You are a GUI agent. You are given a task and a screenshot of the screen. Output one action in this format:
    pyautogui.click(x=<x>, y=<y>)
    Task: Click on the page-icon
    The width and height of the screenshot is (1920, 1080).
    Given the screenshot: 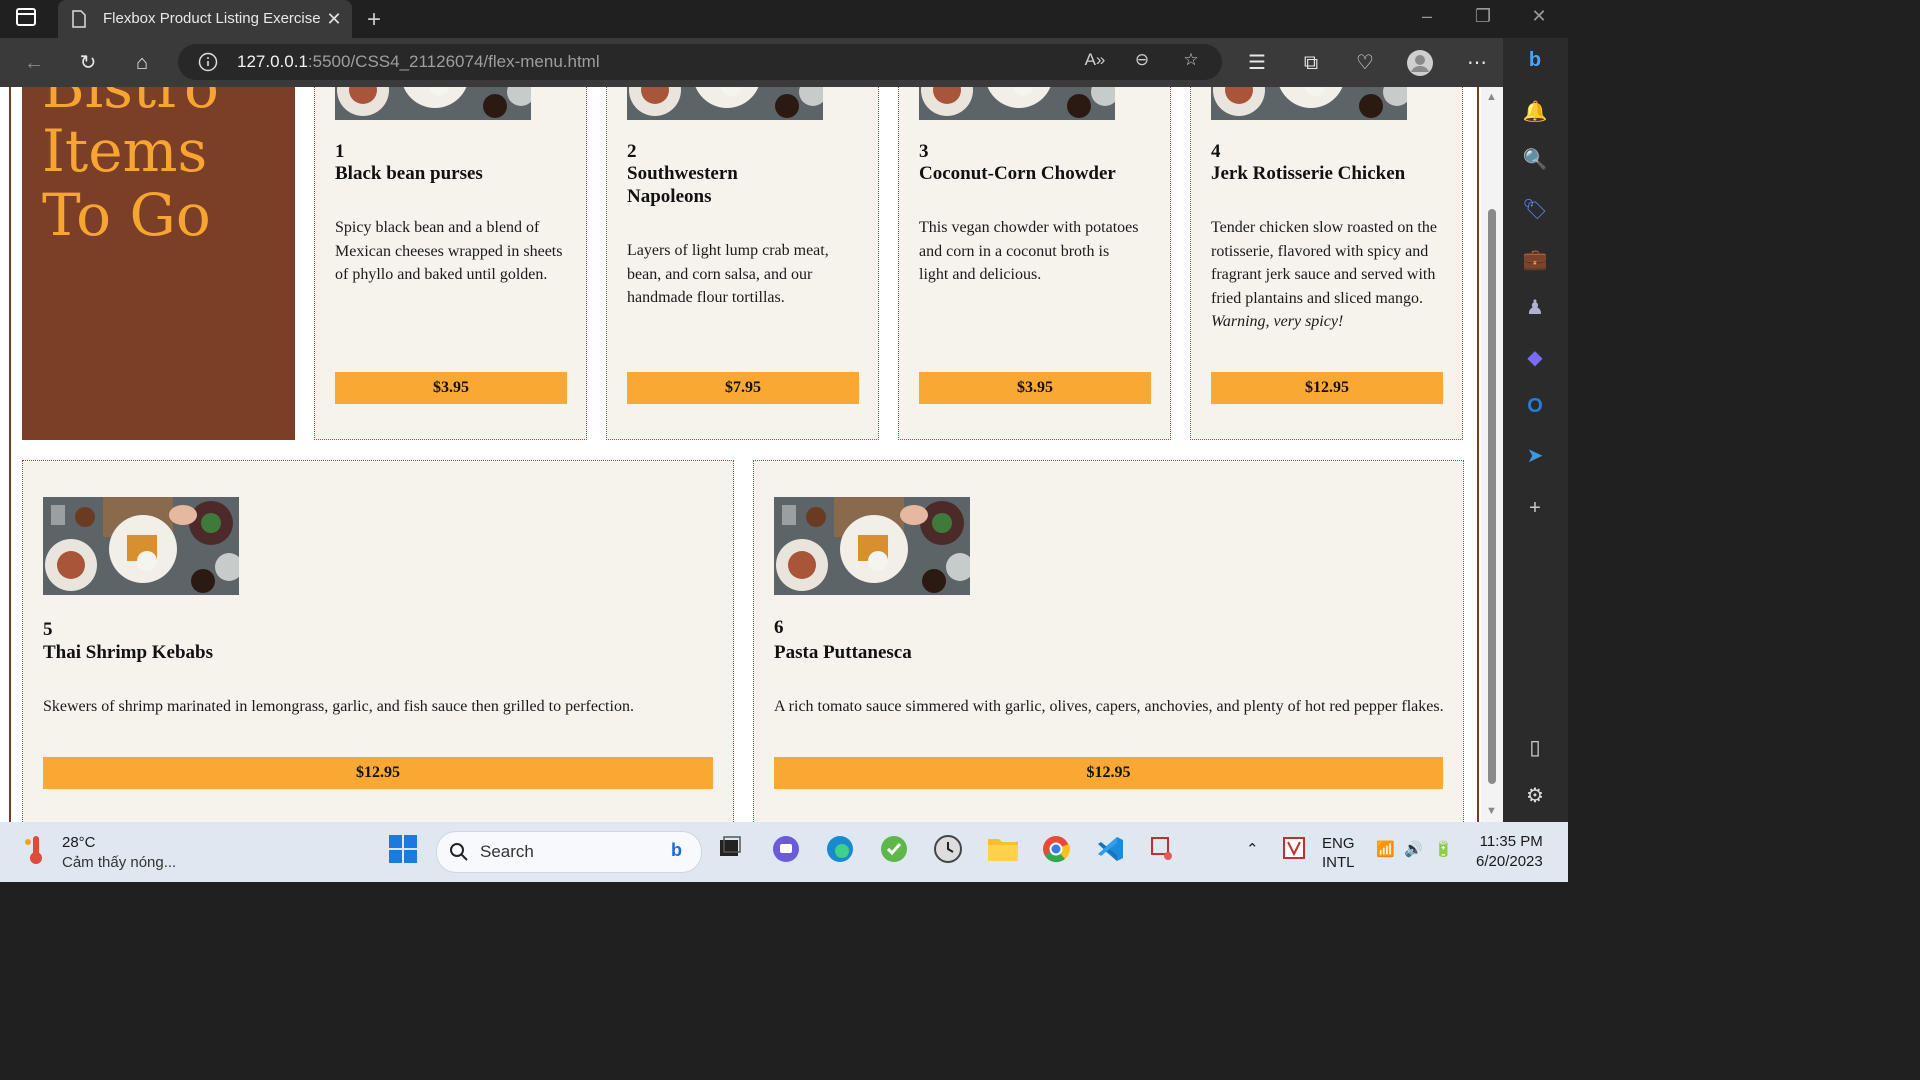 What is the action you would take?
    pyautogui.click(x=80, y=19)
    